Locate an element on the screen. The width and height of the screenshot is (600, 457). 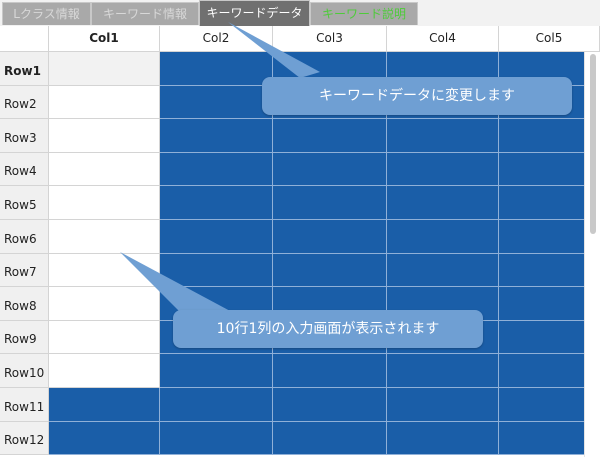
tab-callout: キーワードデータに変更します is located at coordinates (417, 96).